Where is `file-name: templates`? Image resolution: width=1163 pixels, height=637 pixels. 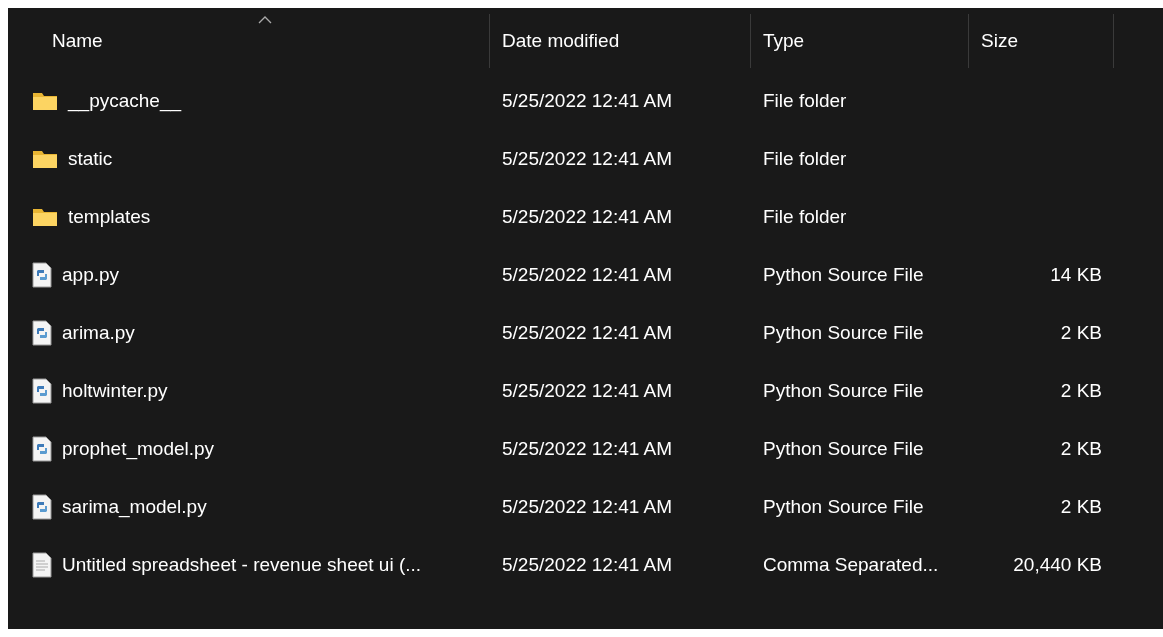 file-name: templates is located at coordinates (109, 217).